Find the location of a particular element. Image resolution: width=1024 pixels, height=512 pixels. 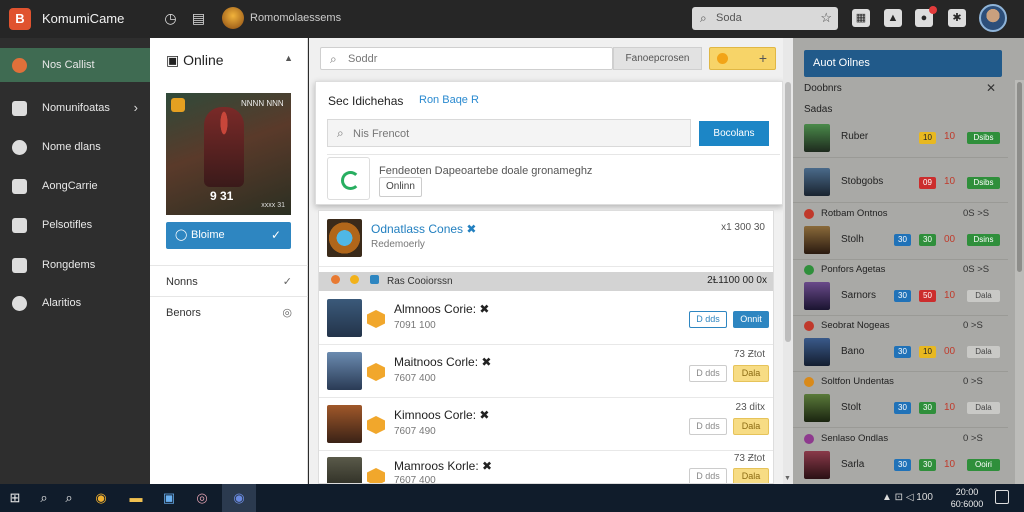

gem-icon is located at coordinates (376, 319).